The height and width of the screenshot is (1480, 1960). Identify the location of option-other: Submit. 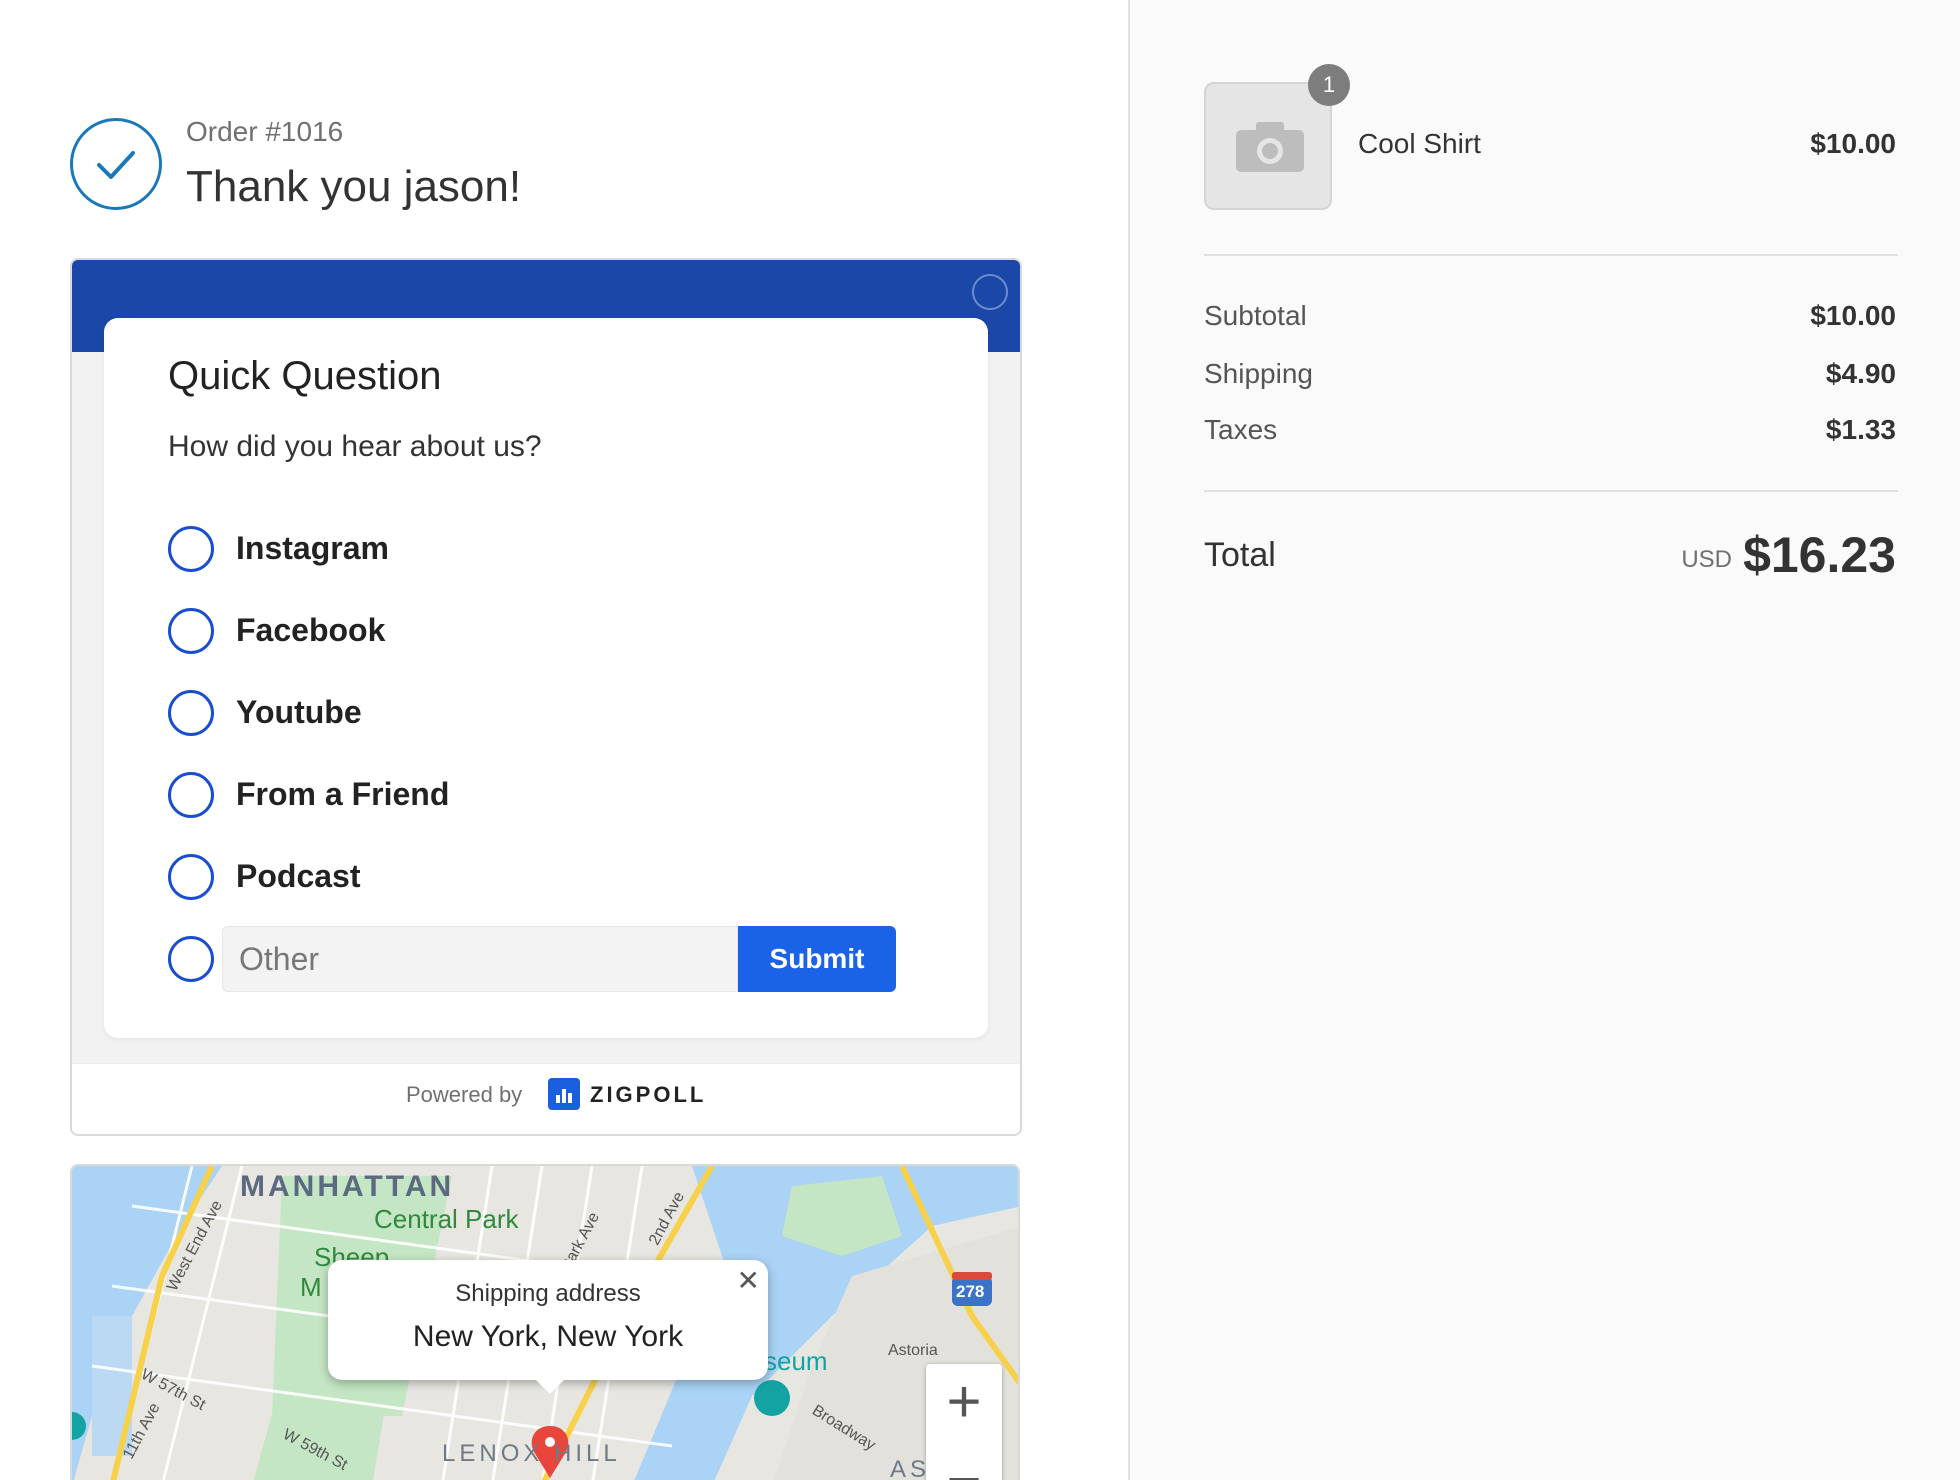
(548, 959).